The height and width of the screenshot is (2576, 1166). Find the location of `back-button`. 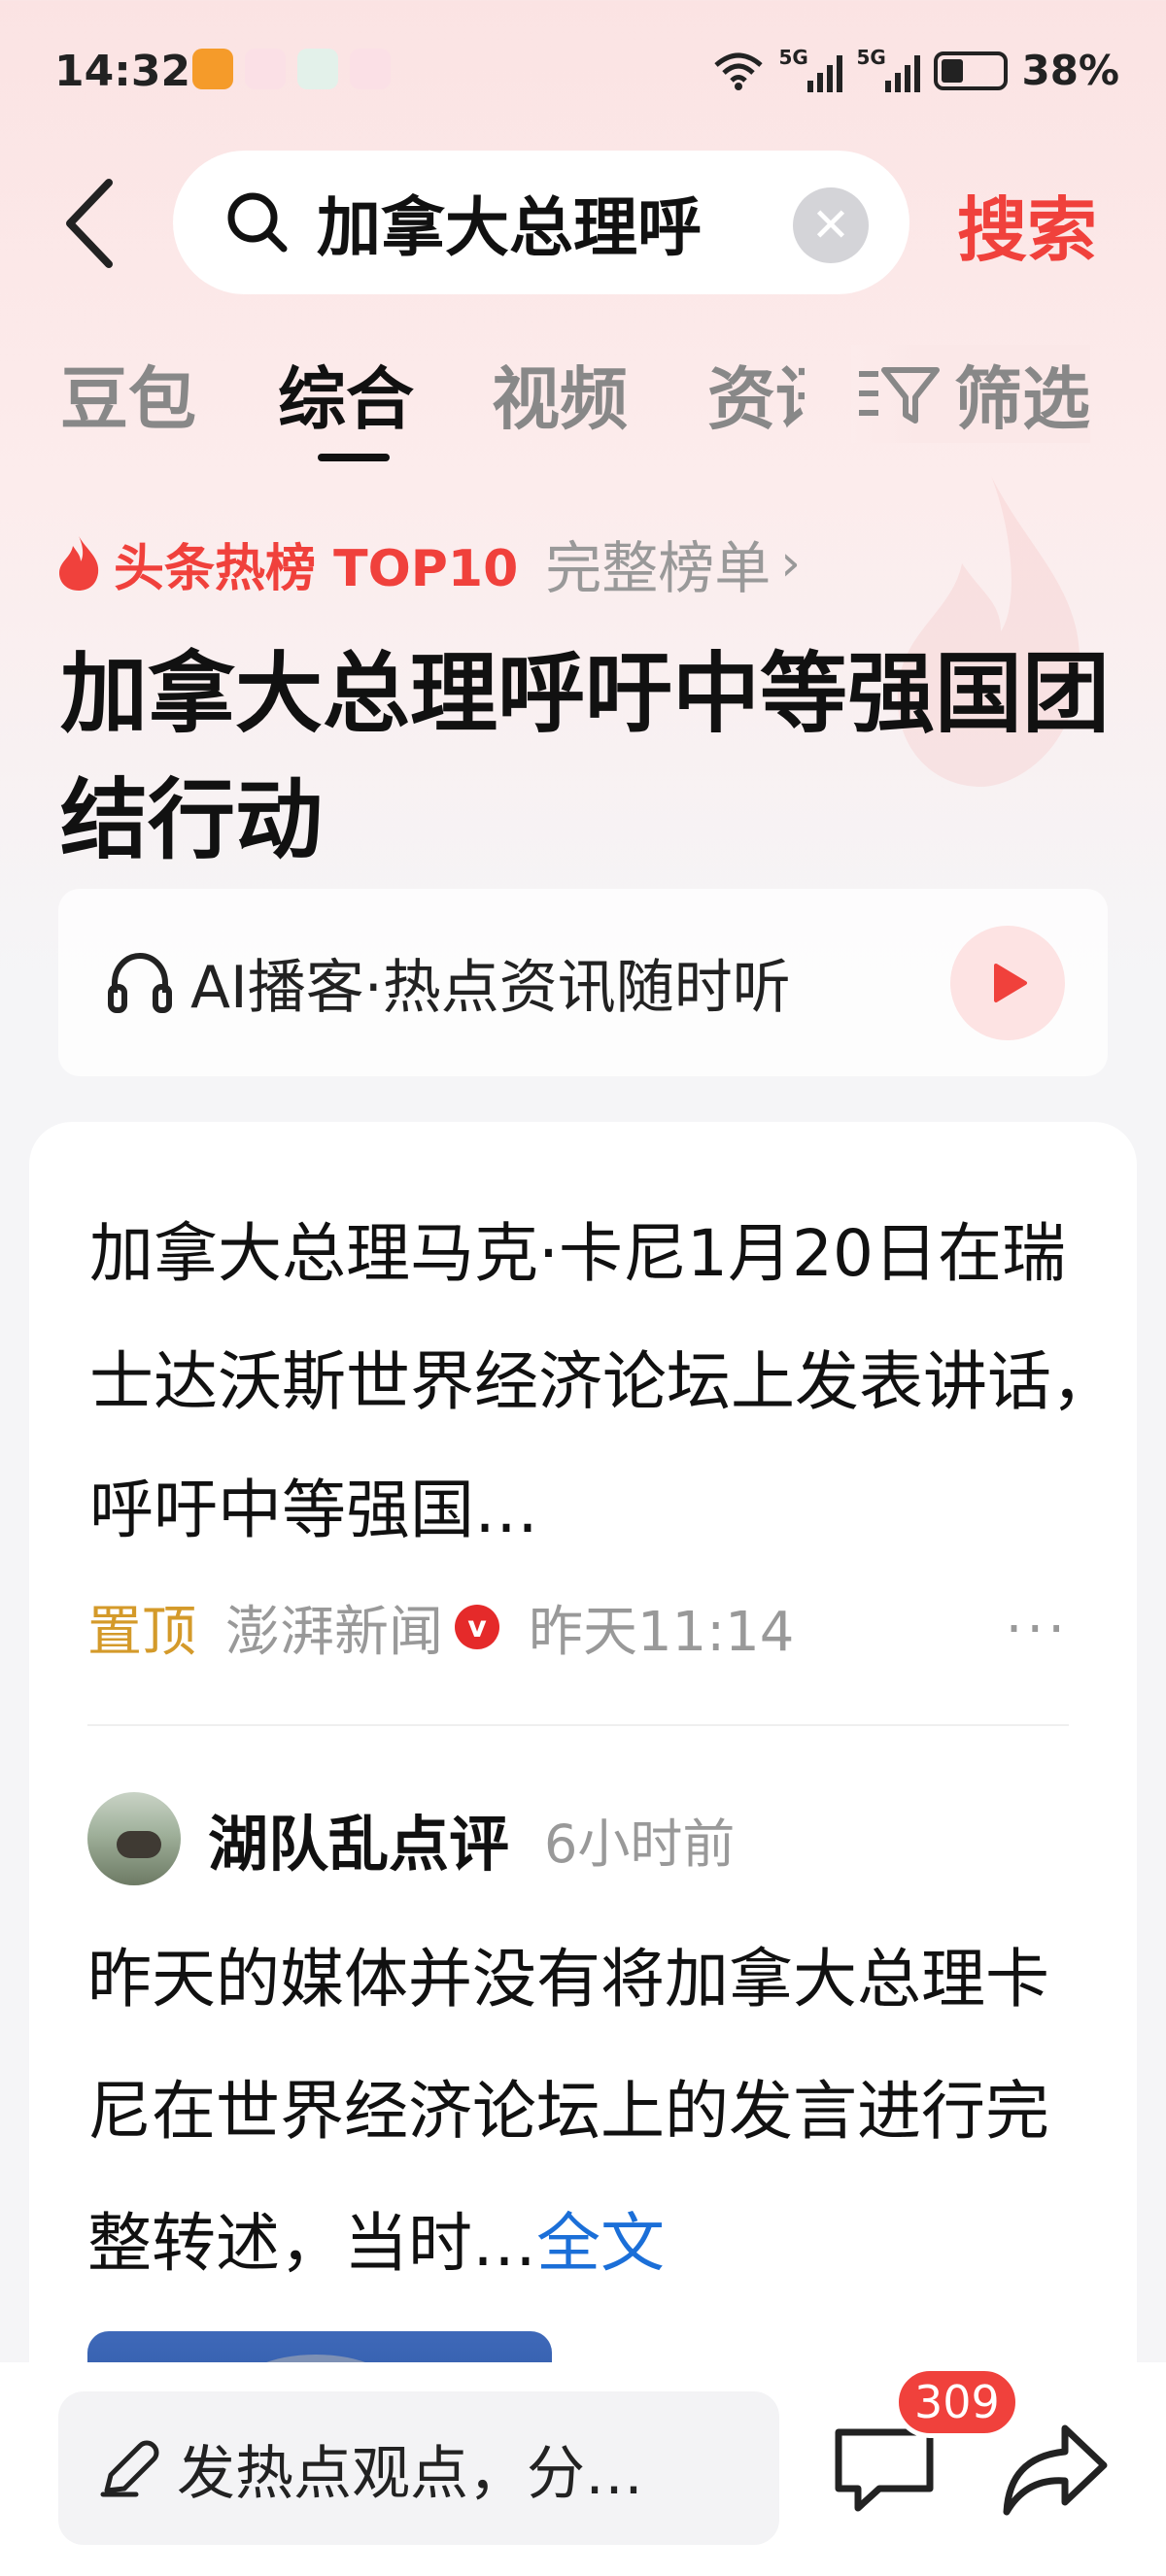

back-button is located at coordinates (89, 223).